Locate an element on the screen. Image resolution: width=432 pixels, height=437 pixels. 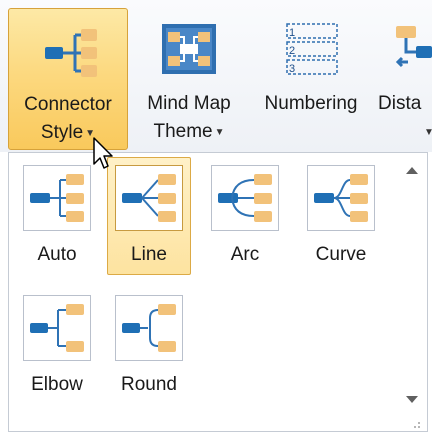
scroll-down-icon is located at coordinates (412, 400).